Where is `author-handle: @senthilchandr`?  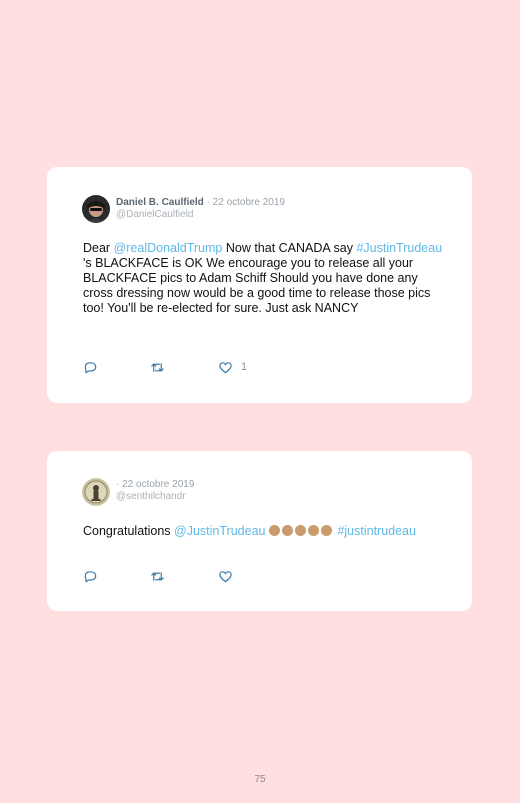
author-handle: @senthilchandr is located at coordinates (155, 497).